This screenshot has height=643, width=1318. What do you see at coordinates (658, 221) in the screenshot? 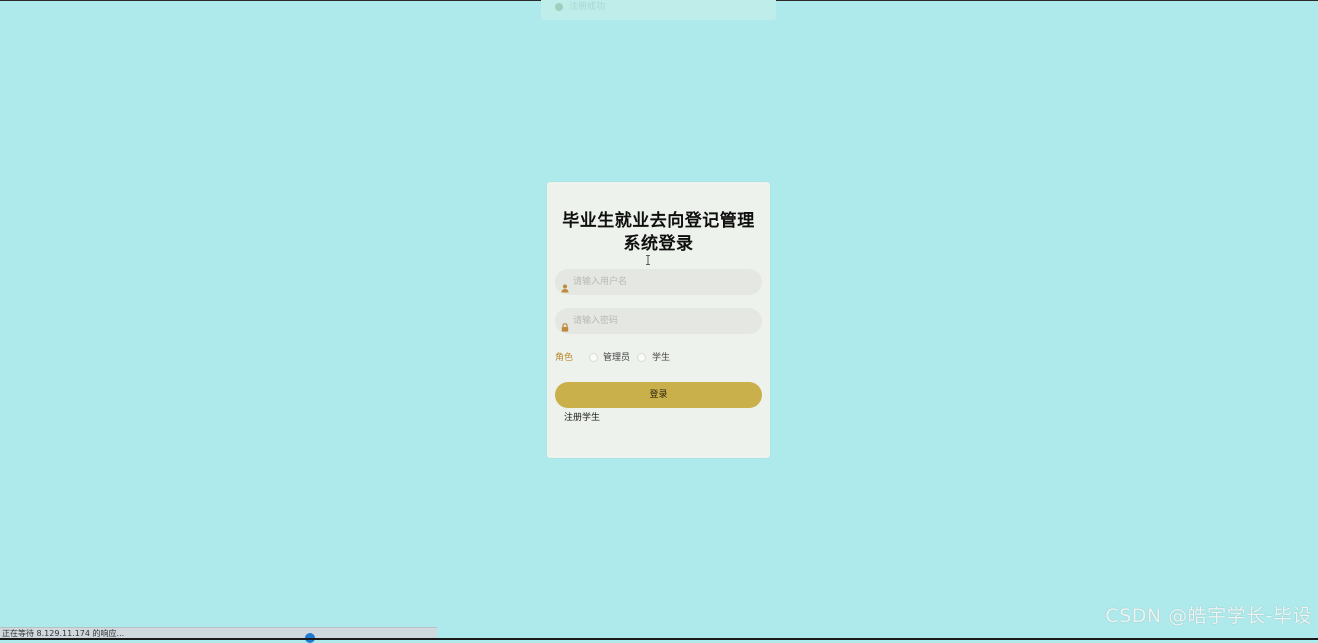
I see `login-title-line-1: 毕业生就业去向登记管理` at bounding box center [658, 221].